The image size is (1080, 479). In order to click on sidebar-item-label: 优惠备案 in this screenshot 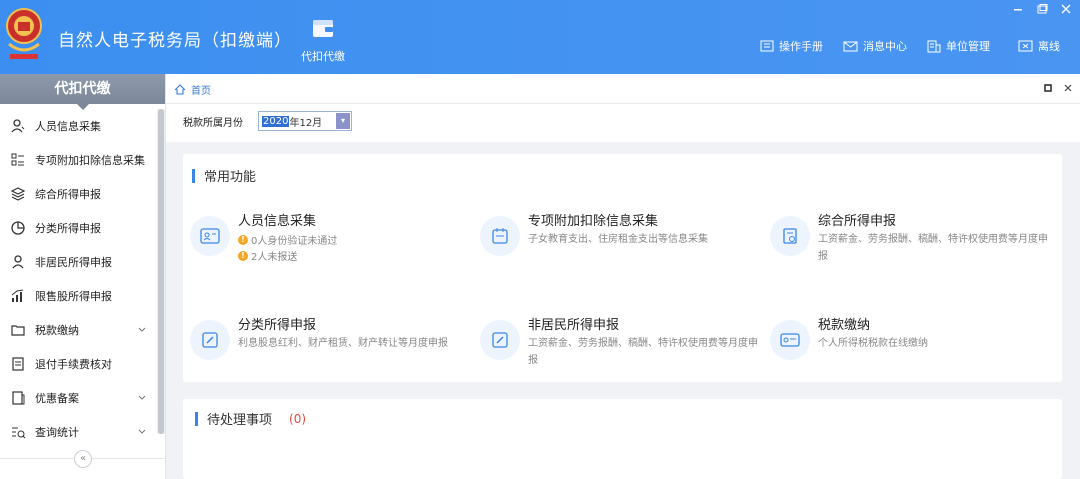, I will do `click(57, 398)`.